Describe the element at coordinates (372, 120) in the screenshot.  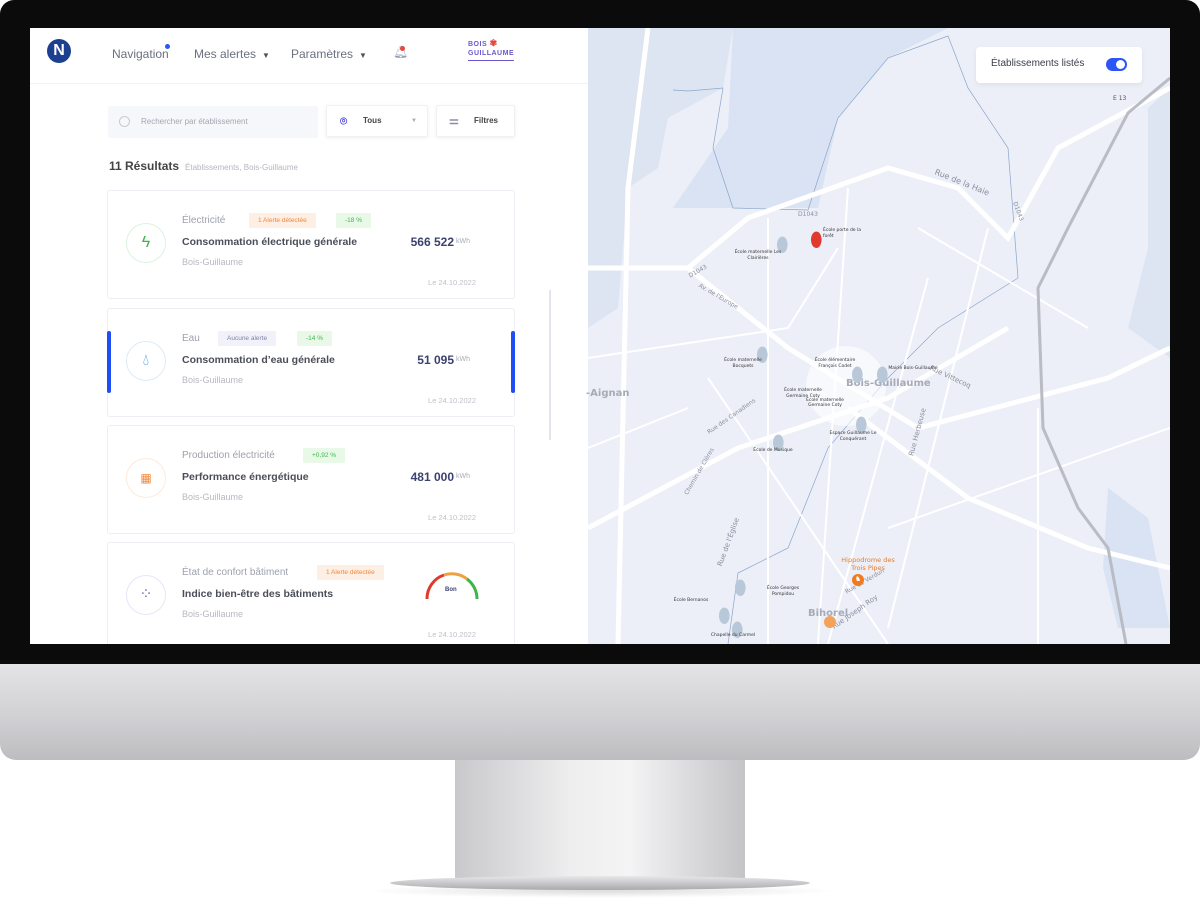
I see `location-value: Tous` at that location.